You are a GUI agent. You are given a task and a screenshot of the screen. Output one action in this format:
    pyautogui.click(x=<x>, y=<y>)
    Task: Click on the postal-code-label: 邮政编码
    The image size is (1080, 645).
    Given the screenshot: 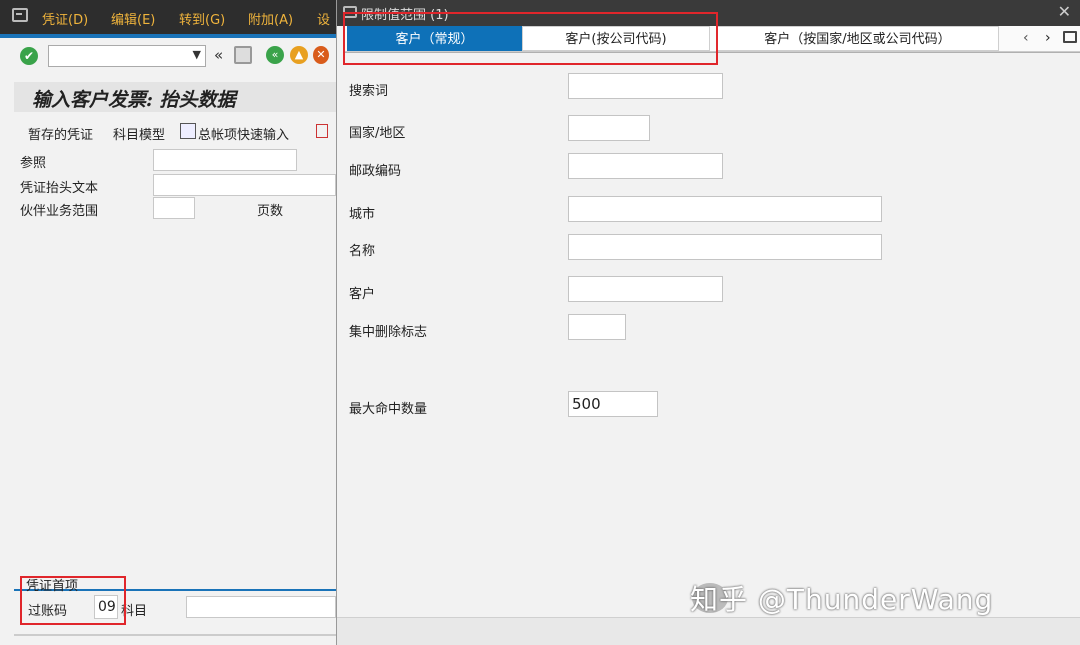 What is the action you would take?
    pyautogui.click(x=375, y=171)
    